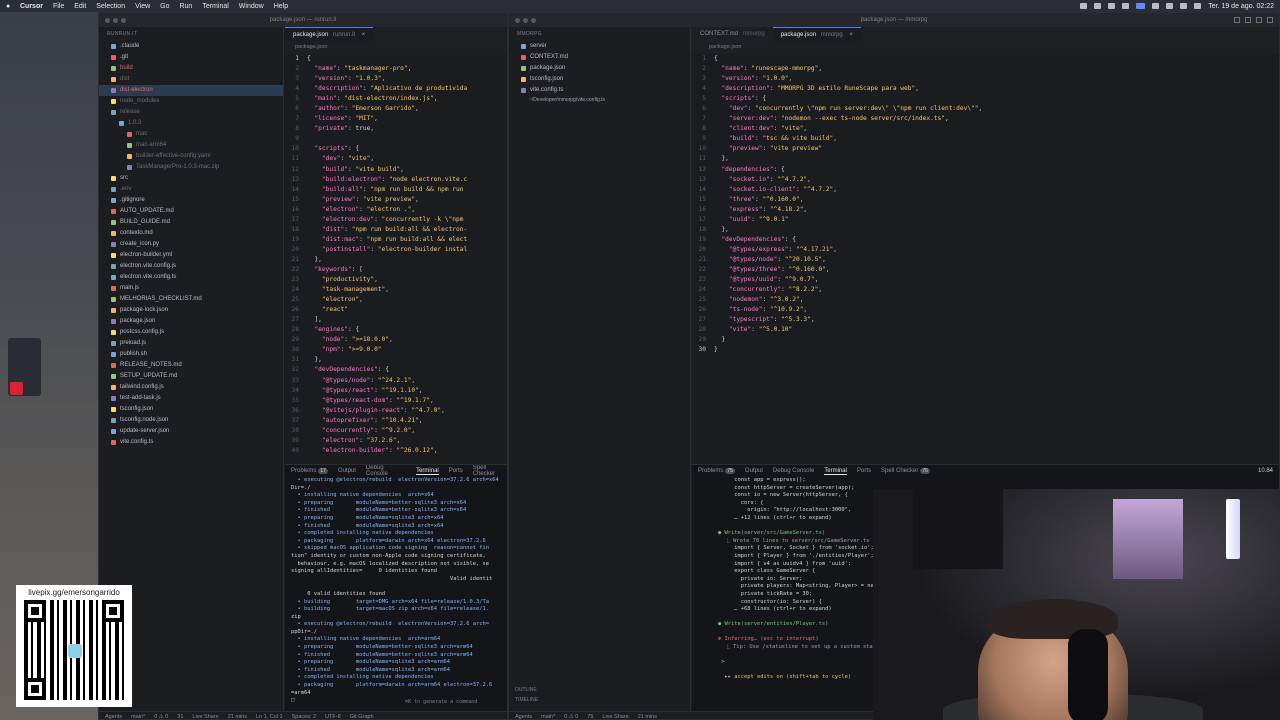 Image resolution: width=1280 pixels, height=720 pixels. I want to click on file-item: create_icon.py, so click(191, 244).